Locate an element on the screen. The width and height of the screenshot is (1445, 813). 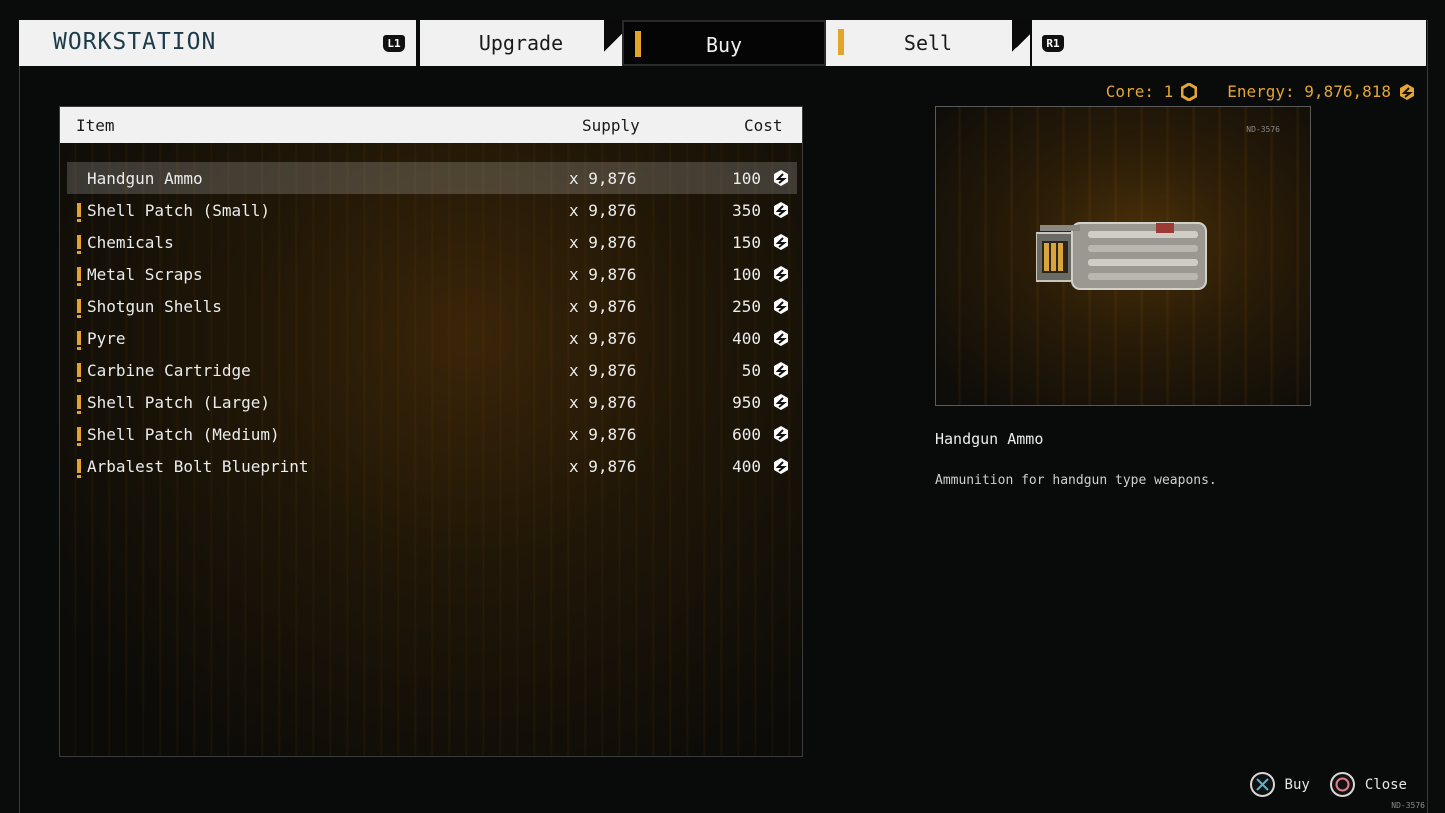
core-currency: Core: 1 is located at coordinates (1151, 91).